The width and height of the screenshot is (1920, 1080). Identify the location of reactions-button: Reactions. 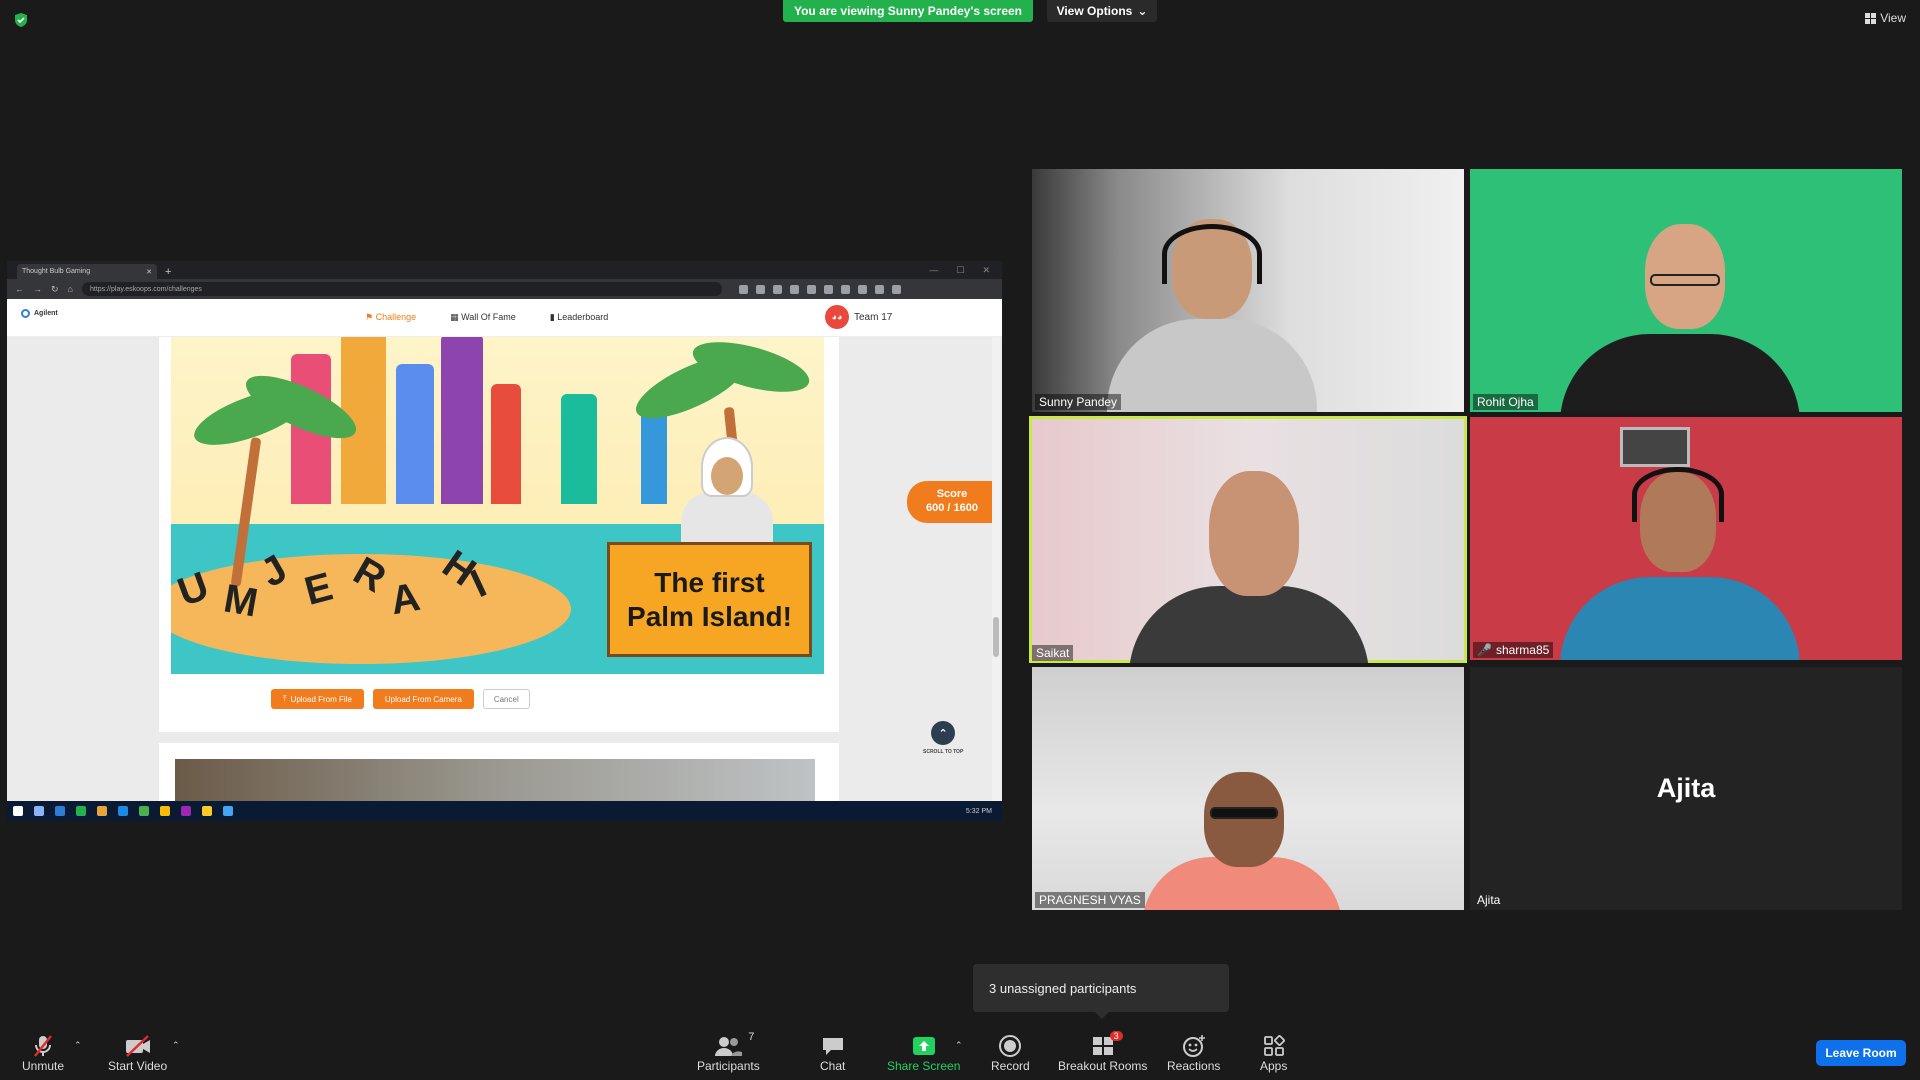
(1193, 1053).